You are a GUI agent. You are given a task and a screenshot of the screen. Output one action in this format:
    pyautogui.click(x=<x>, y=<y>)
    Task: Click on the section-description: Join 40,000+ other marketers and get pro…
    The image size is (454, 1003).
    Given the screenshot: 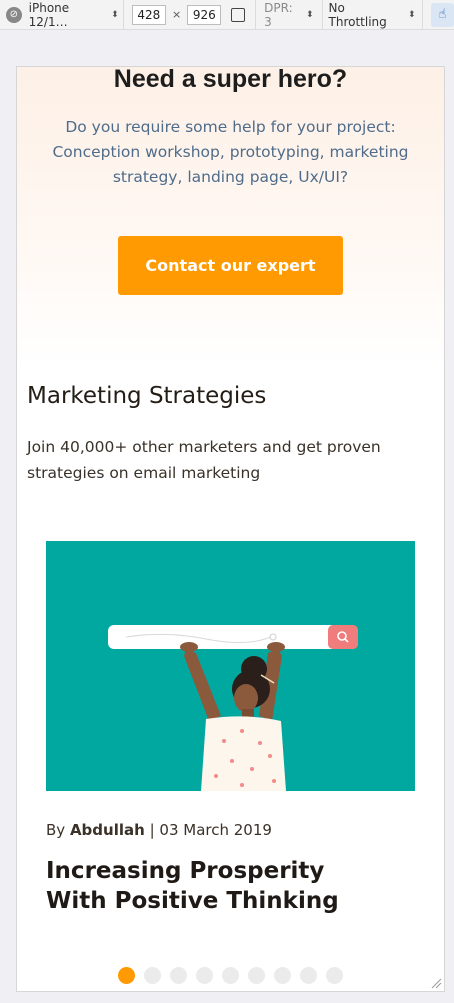 What is the action you would take?
    pyautogui.click(x=204, y=460)
    